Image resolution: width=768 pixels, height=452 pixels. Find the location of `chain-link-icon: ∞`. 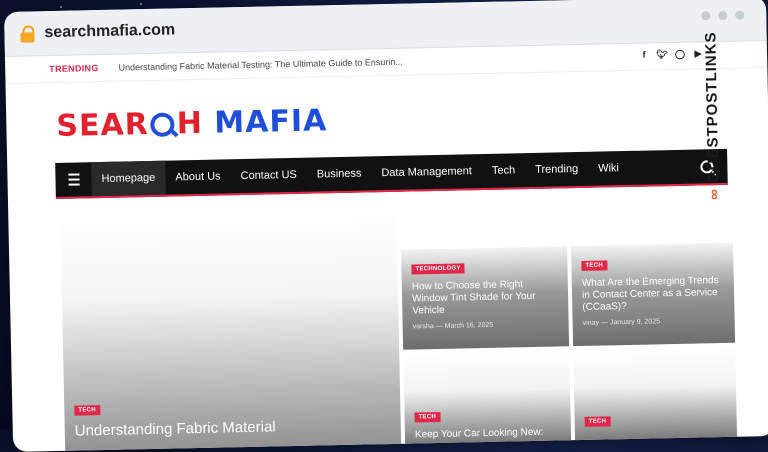

chain-link-icon: ∞ is located at coordinates (714, 194).